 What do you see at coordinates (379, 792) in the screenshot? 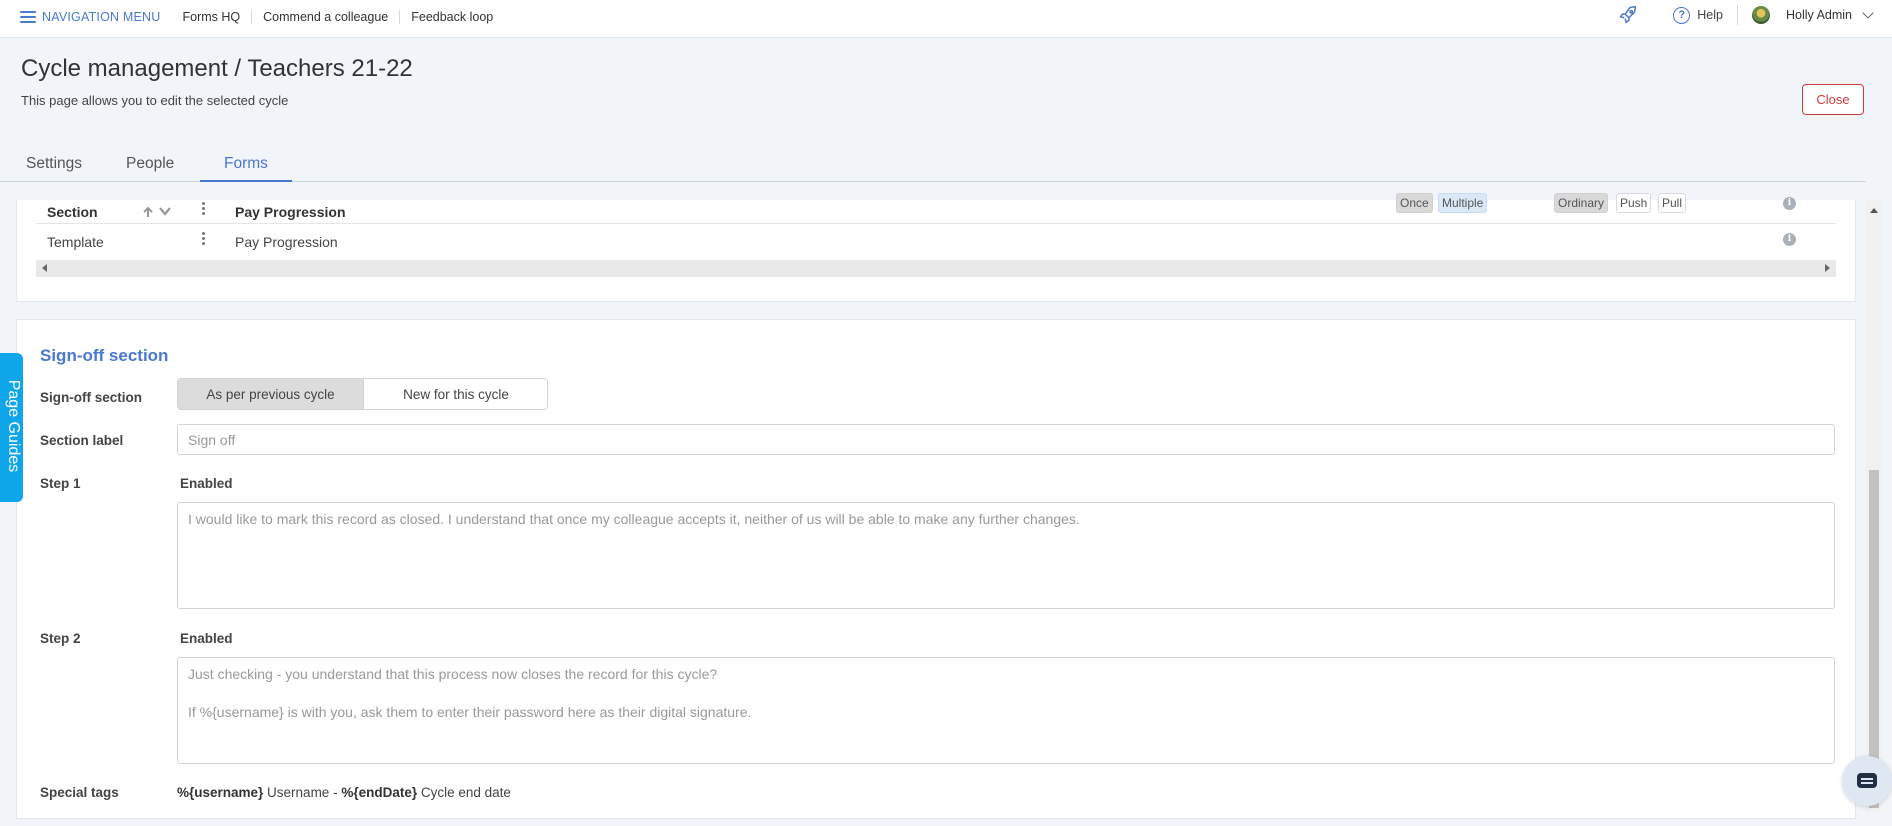
I see `tag-end-date: %{endDate}` at bounding box center [379, 792].